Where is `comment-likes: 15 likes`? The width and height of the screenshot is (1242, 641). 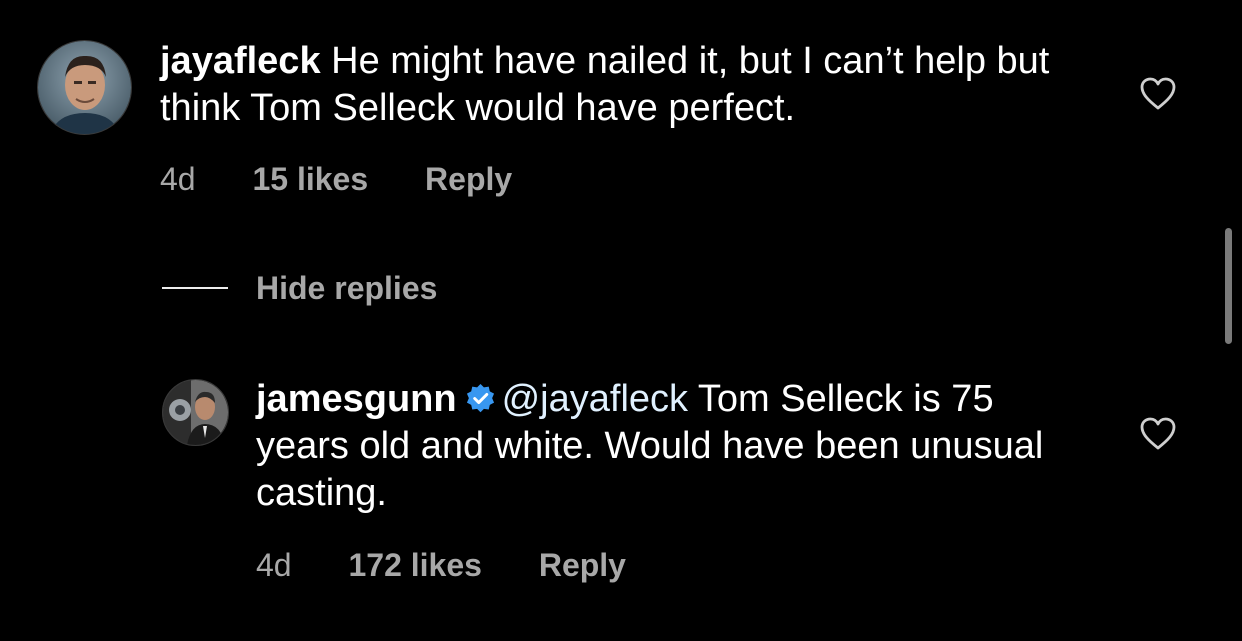
comment-likes: 15 likes is located at coordinates (310, 179).